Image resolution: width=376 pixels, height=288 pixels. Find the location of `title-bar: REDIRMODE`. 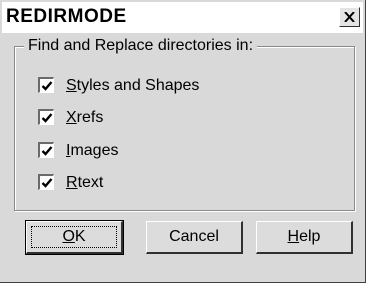

title-bar: REDIRMODE is located at coordinates (182, 17).